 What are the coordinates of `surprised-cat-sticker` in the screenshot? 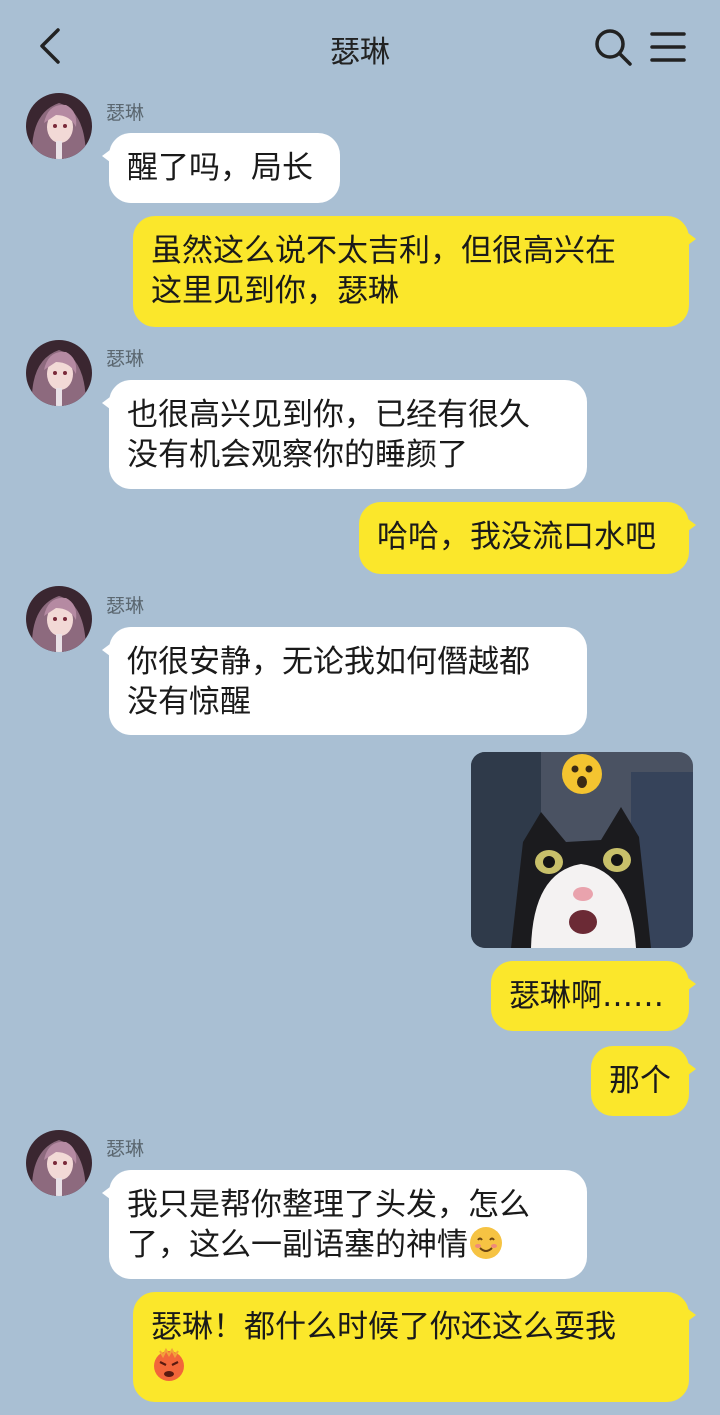 It's located at (582, 850).